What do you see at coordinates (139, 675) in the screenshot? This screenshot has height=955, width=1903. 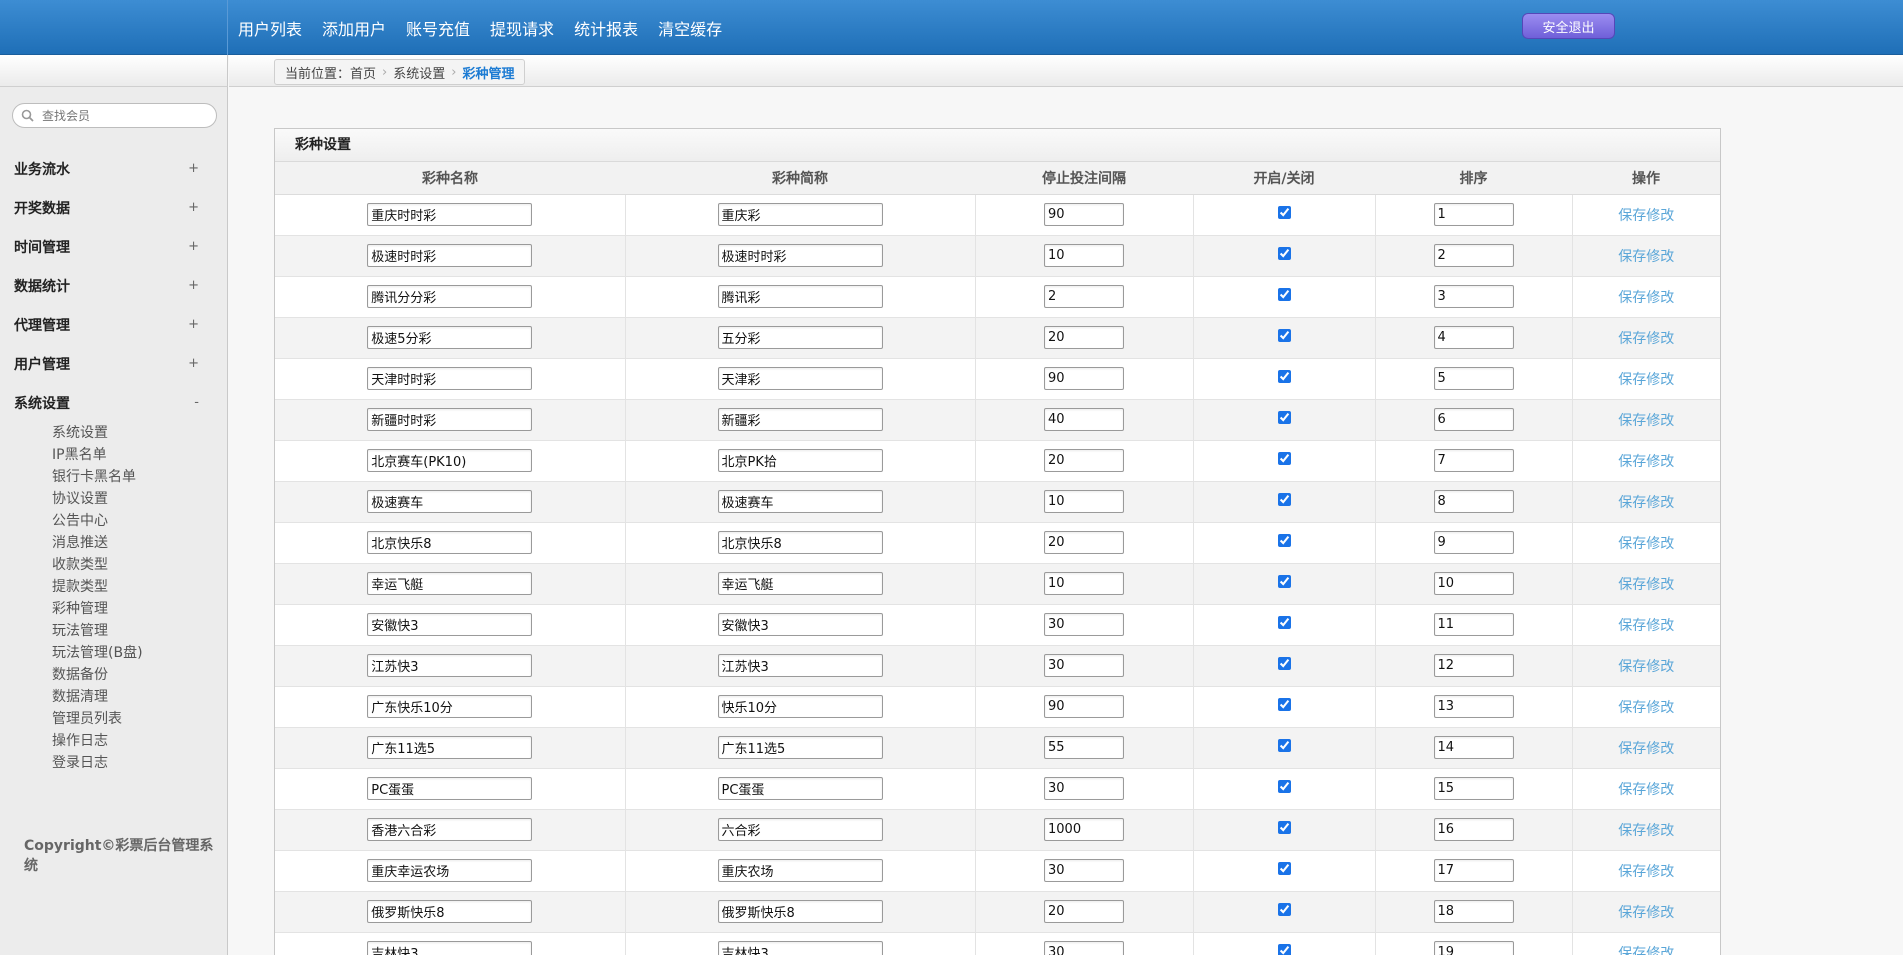 I see `sidebar-item-data-backup: 数据备份` at bounding box center [139, 675].